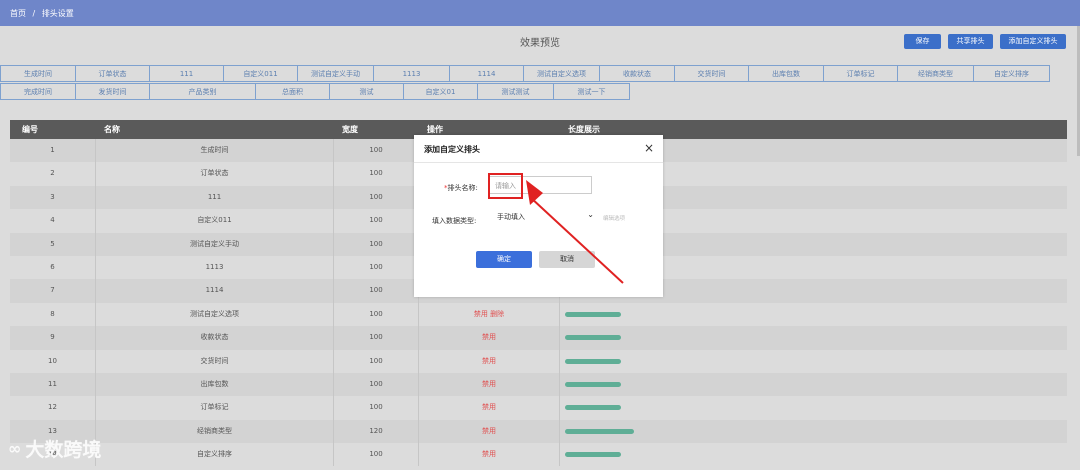 This screenshot has width=1080, height=470. Describe the element at coordinates (112, 73) in the screenshot. I see `header-preview-cell: 订单状态` at that location.